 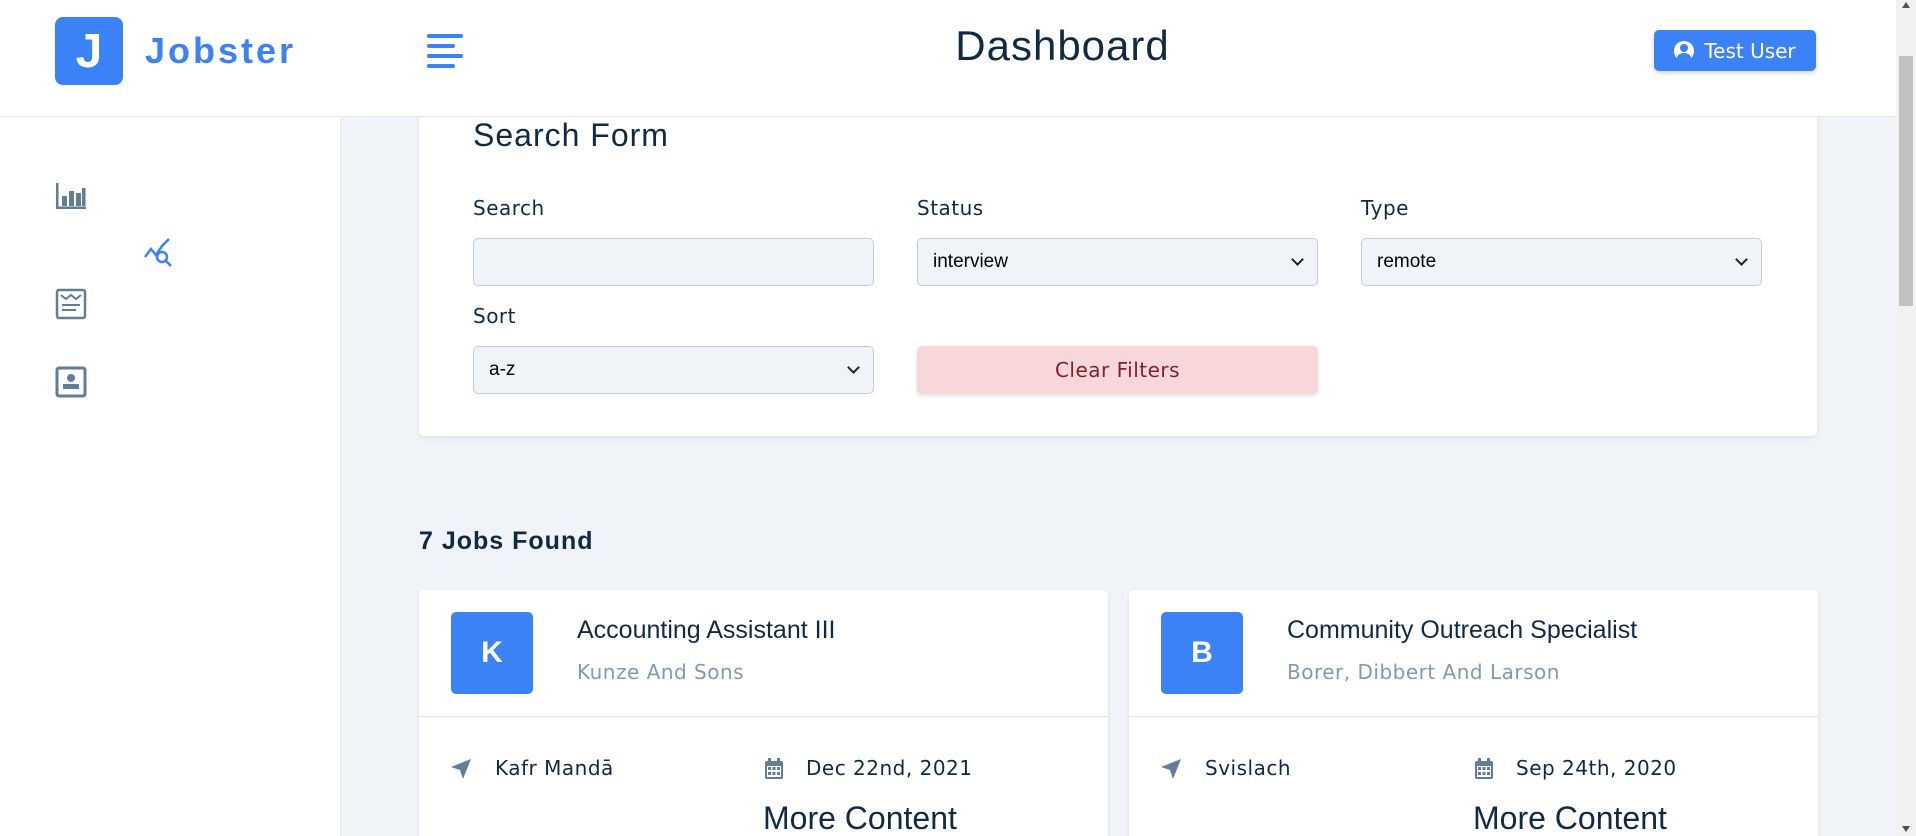 What do you see at coordinates (661, 672) in the screenshot?
I see `job-company: Kunze And Sons` at bounding box center [661, 672].